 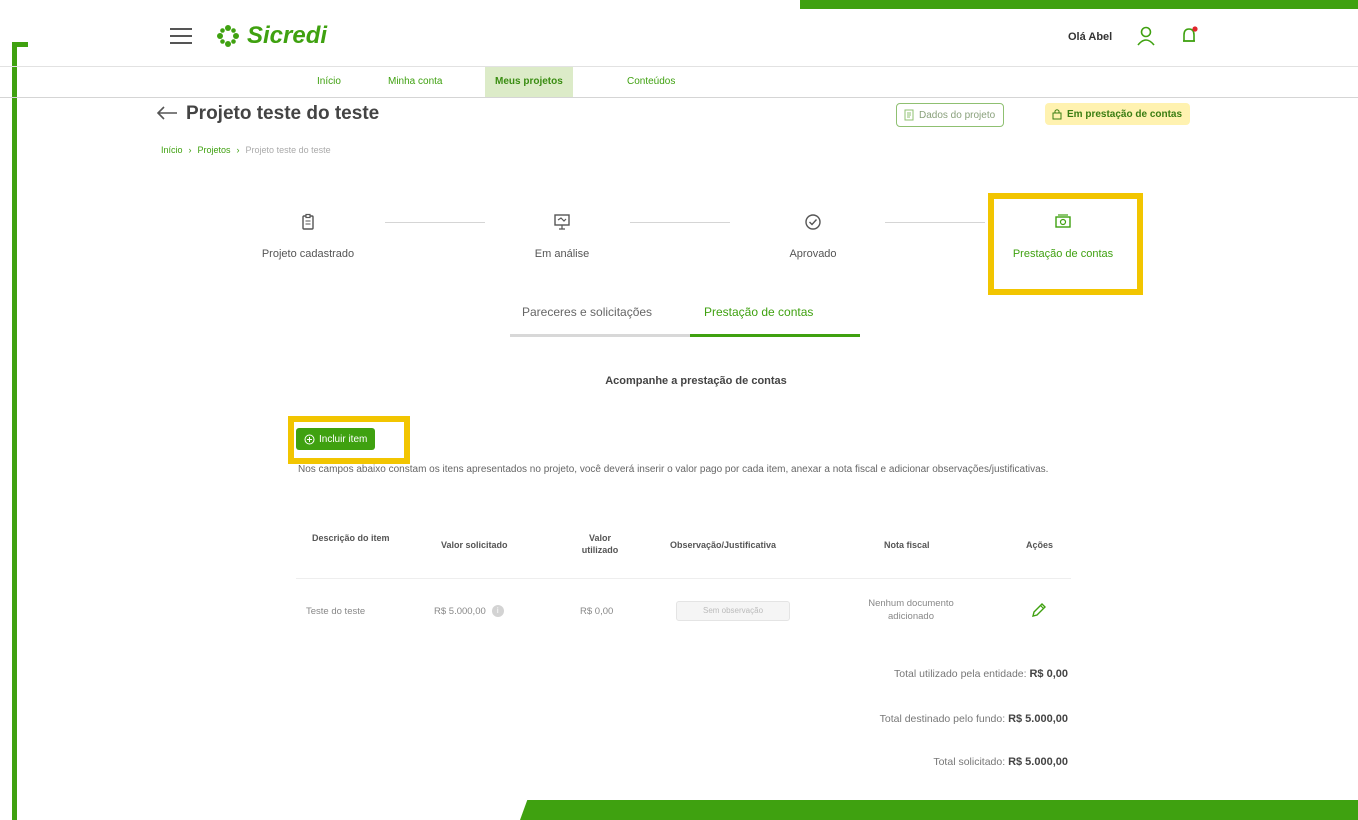 What do you see at coordinates (336, 611) in the screenshot?
I see `cell-description: Teste do teste` at bounding box center [336, 611].